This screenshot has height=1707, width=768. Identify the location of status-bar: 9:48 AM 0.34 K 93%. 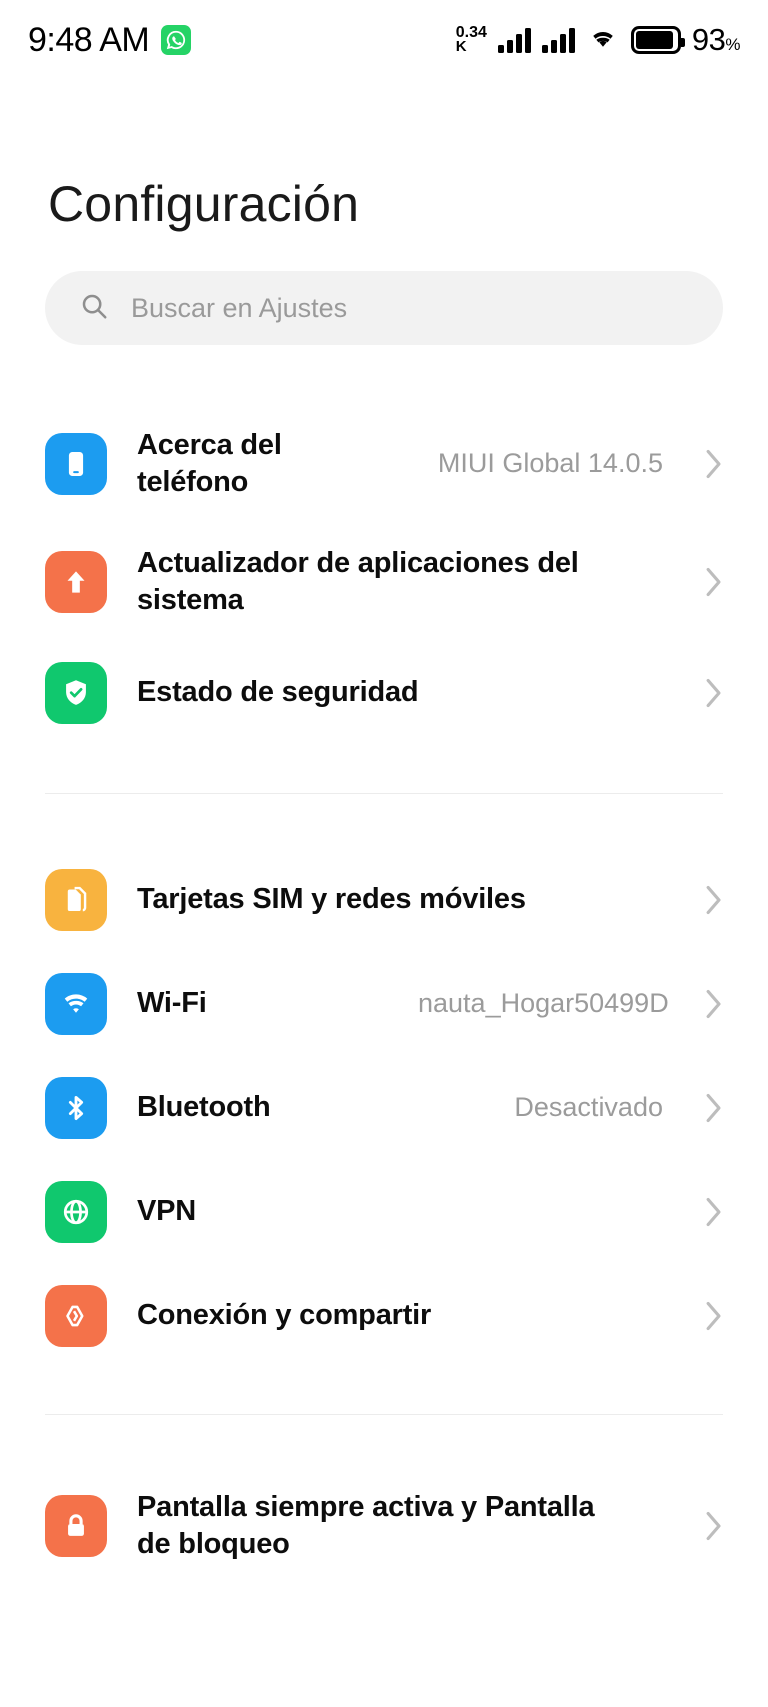
(384, 40).